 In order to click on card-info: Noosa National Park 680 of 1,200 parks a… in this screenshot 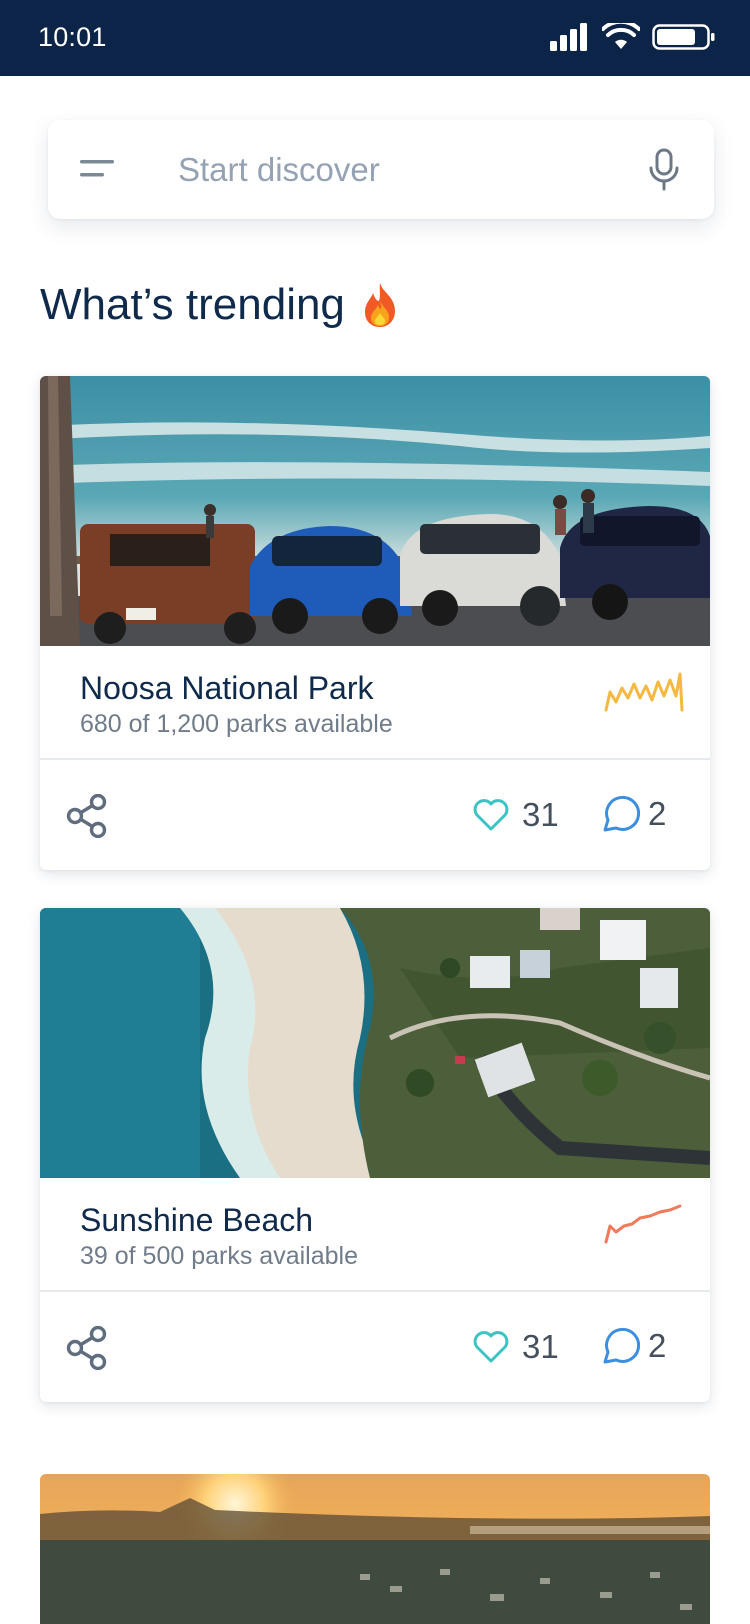, I will do `click(375, 703)`.